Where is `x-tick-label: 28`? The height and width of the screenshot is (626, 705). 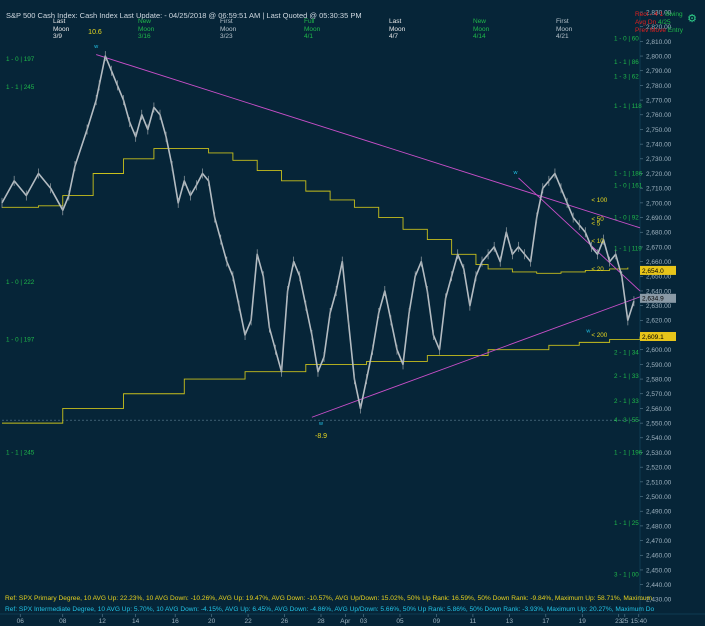
x-tick-label: 28 is located at coordinates (321, 621).